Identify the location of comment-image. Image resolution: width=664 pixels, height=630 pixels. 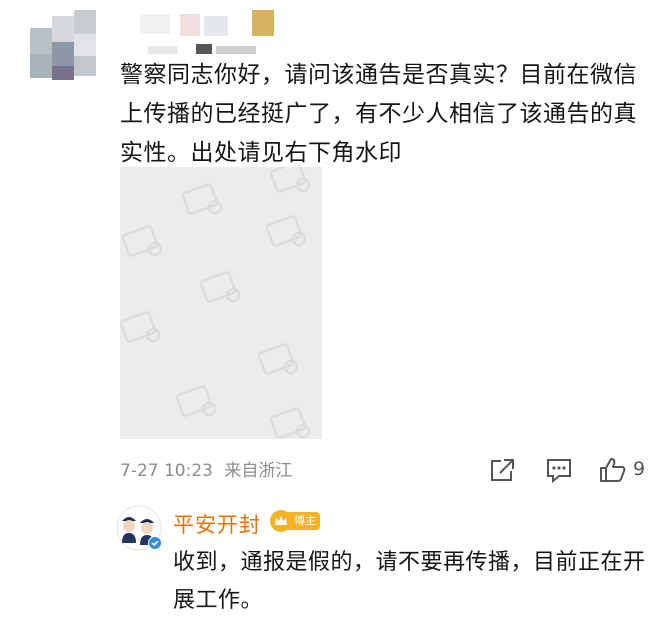
(221, 303).